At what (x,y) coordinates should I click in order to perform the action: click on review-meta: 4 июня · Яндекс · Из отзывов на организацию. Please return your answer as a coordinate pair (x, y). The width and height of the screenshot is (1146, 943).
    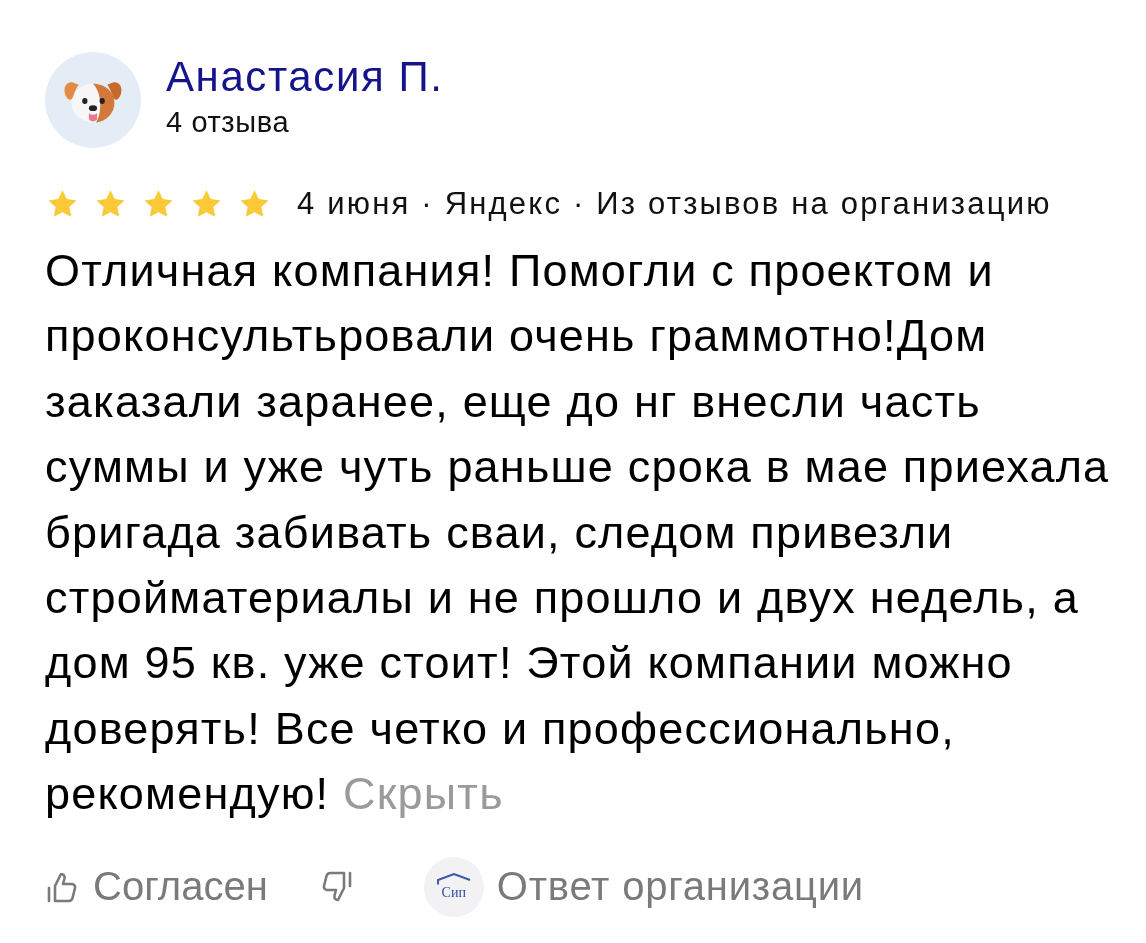
    Looking at the image, I should click on (674, 204).